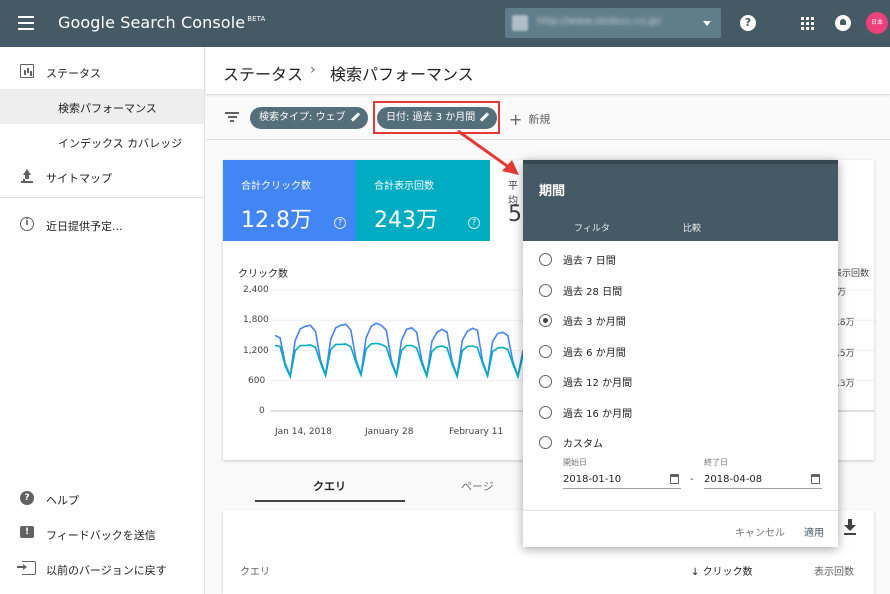 This screenshot has width=890, height=594. I want to click on sidebar-item-sitemaps: サイトマップ, so click(102, 176).